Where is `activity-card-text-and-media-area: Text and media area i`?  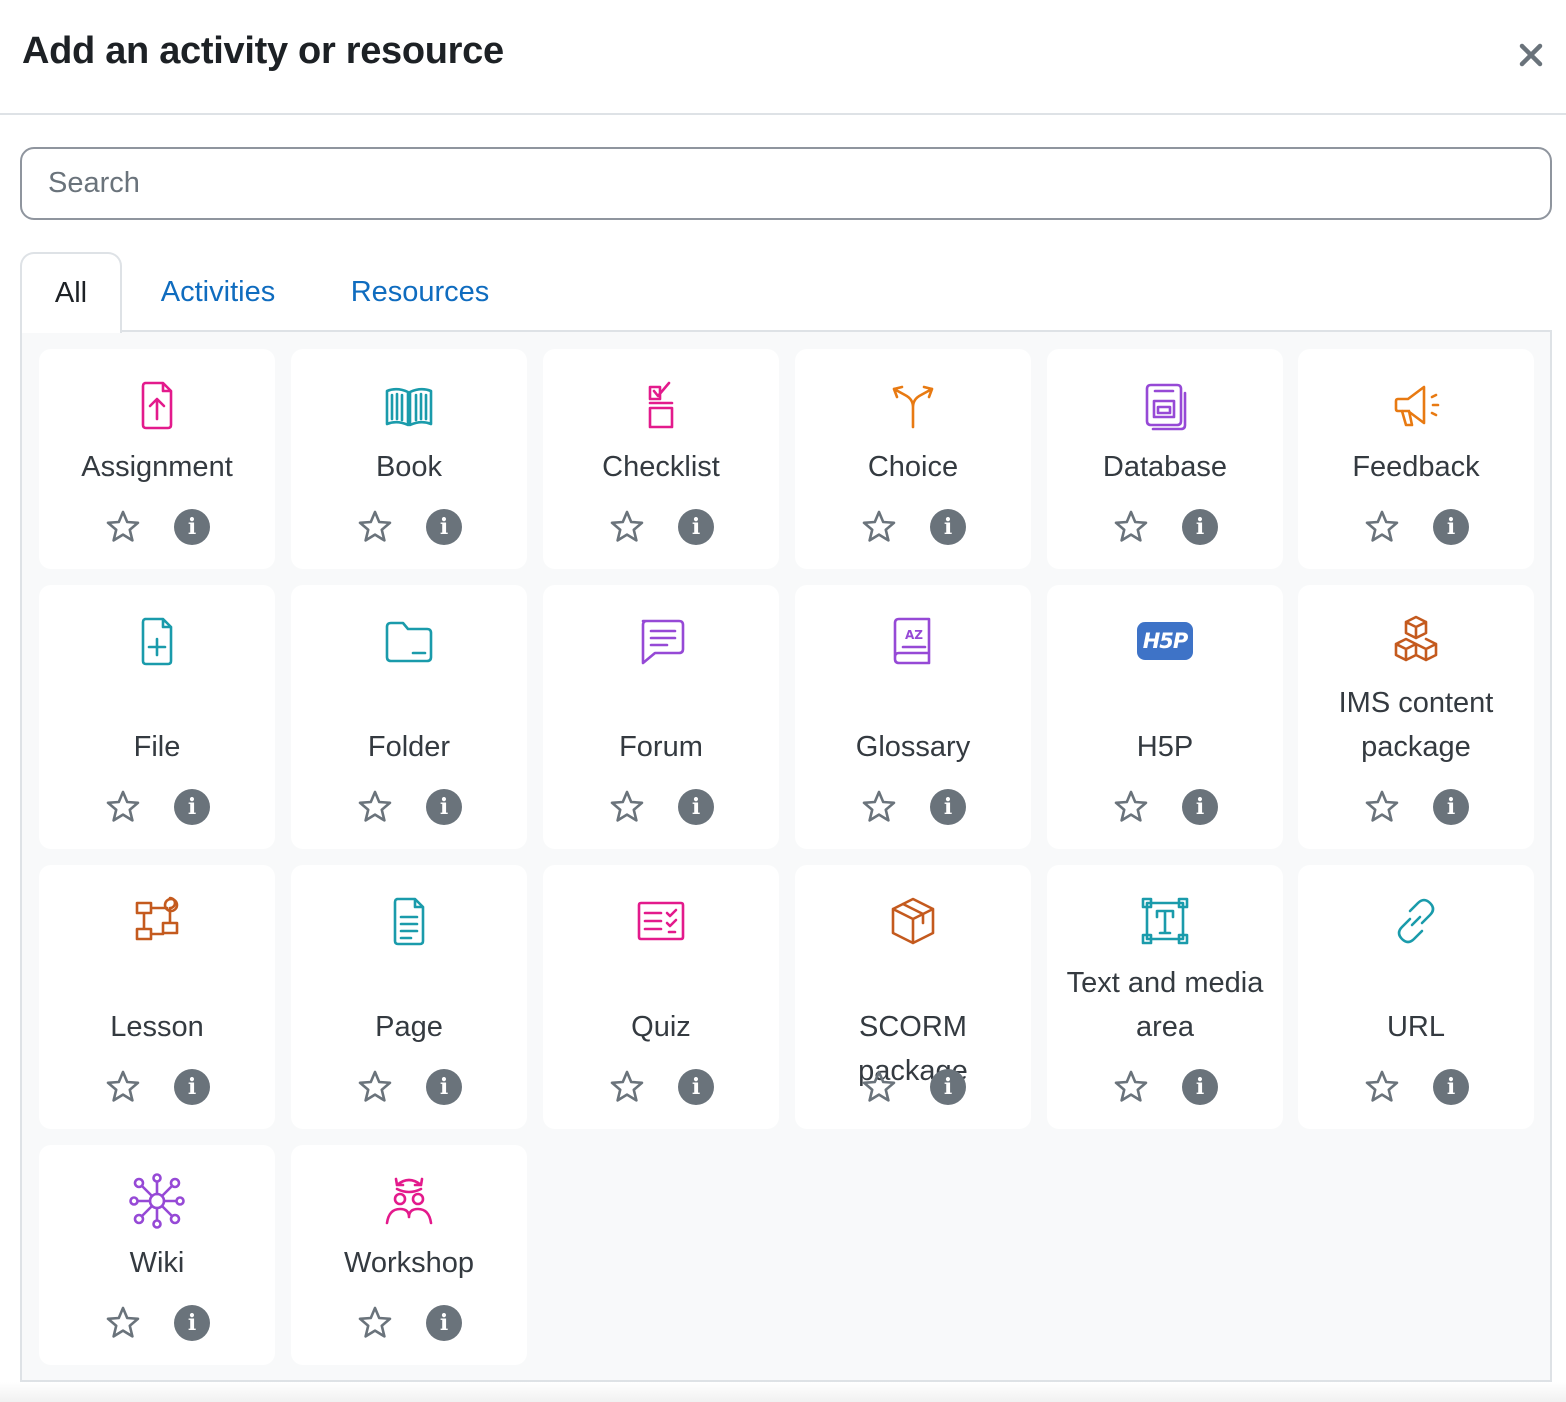
activity-card-text-and-media-area: Text and media area i is located at coordinates (1165, 997).